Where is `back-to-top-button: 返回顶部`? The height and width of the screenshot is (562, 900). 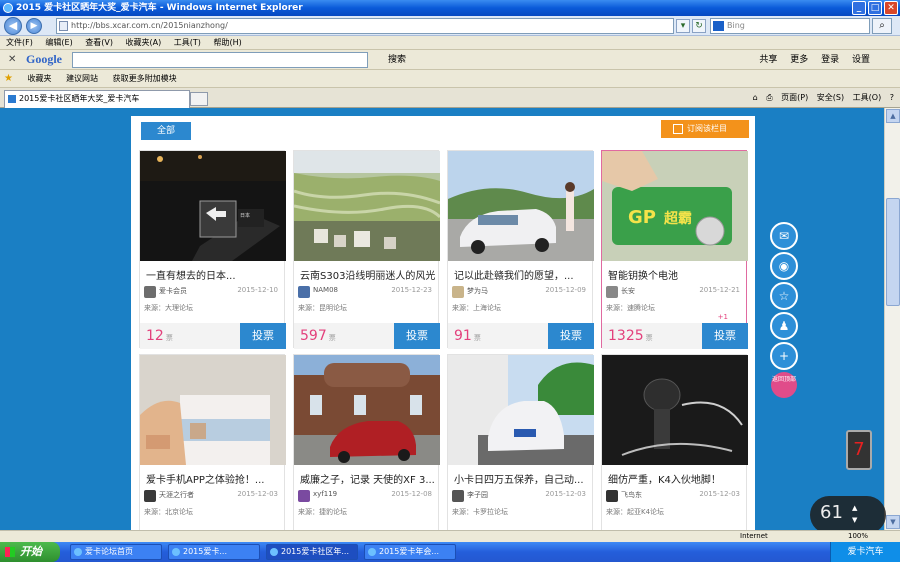 back-to-top-button: 返回顶部 is located at coordinates (784, 385).